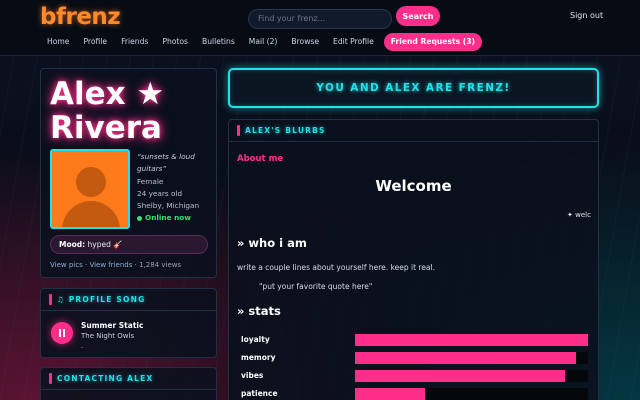 This screenshot has height=400, width=640. What do you see at coordinates (263, 42) in the screenshot?
I see `nav-mail: Mail (2)` at bounding box center [263, 42].